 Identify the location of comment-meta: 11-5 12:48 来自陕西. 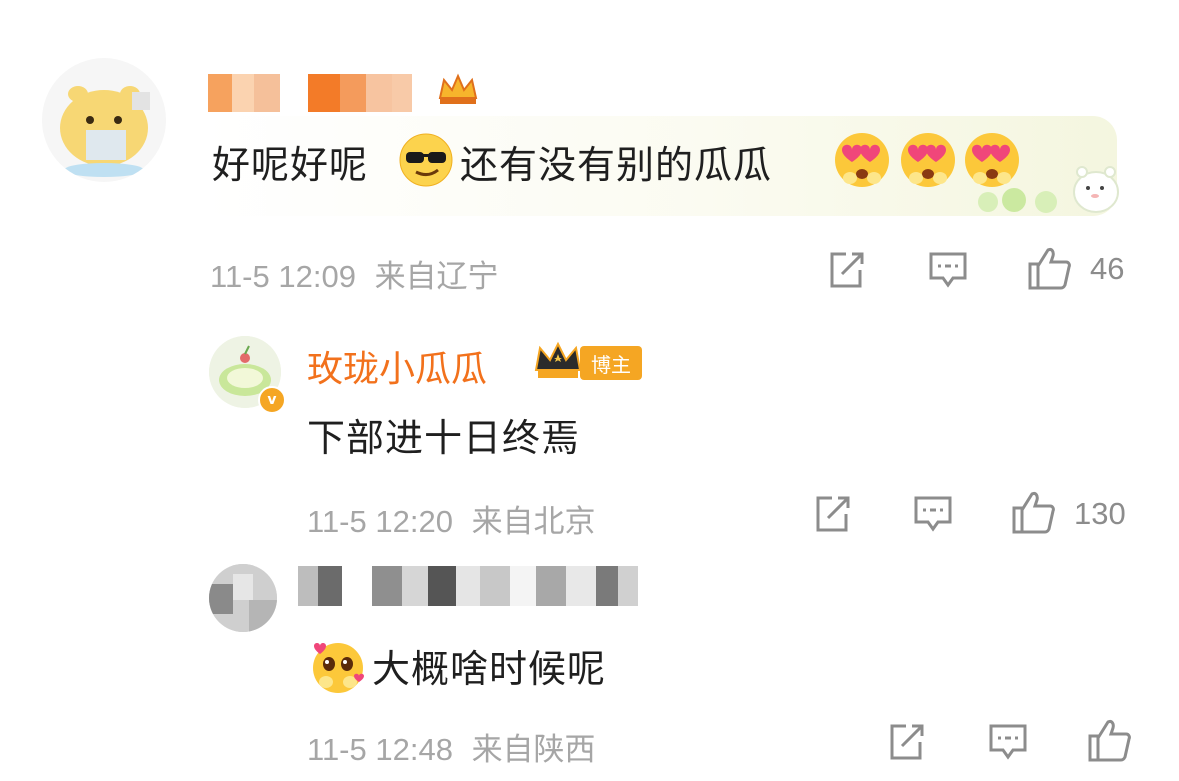
(451, 746).